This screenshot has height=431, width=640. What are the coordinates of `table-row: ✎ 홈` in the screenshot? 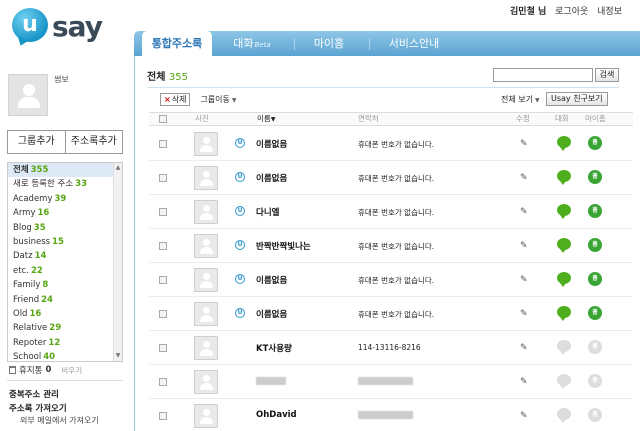 It's located at (391, 382).